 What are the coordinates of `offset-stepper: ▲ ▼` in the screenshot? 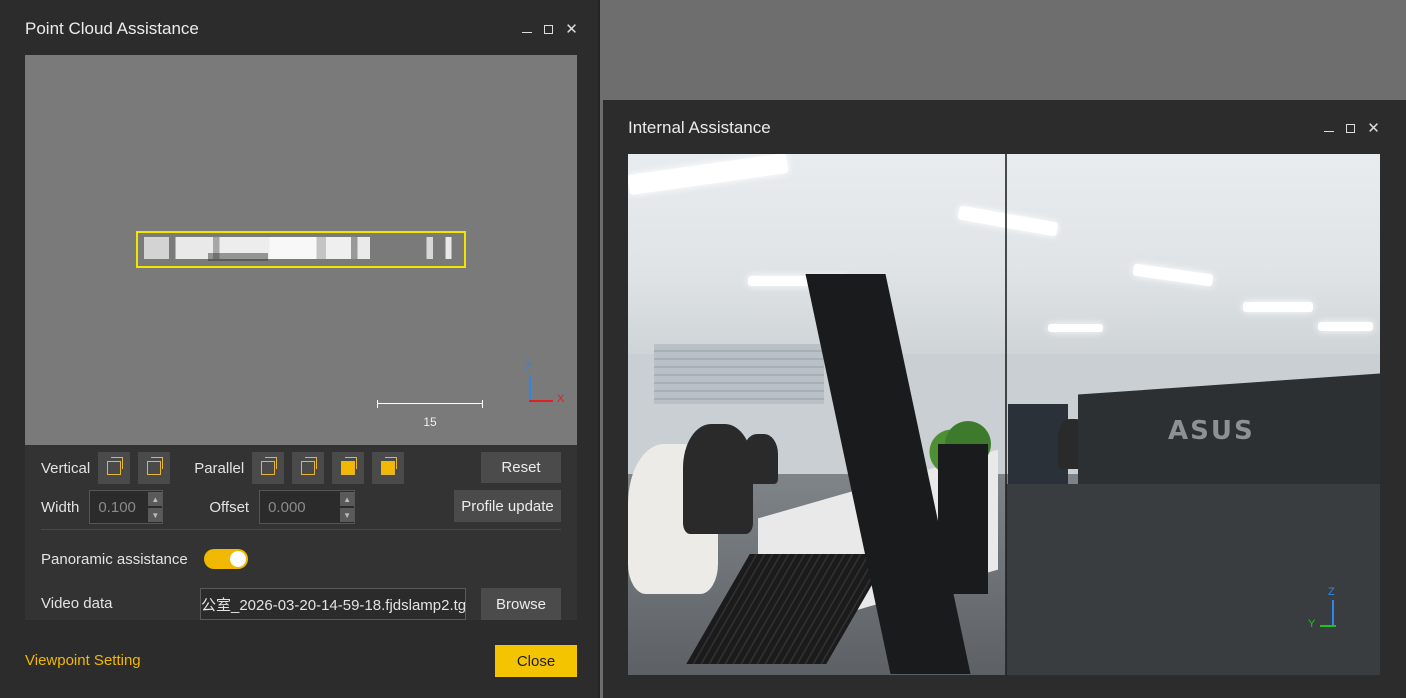 It's located at (347, 507).